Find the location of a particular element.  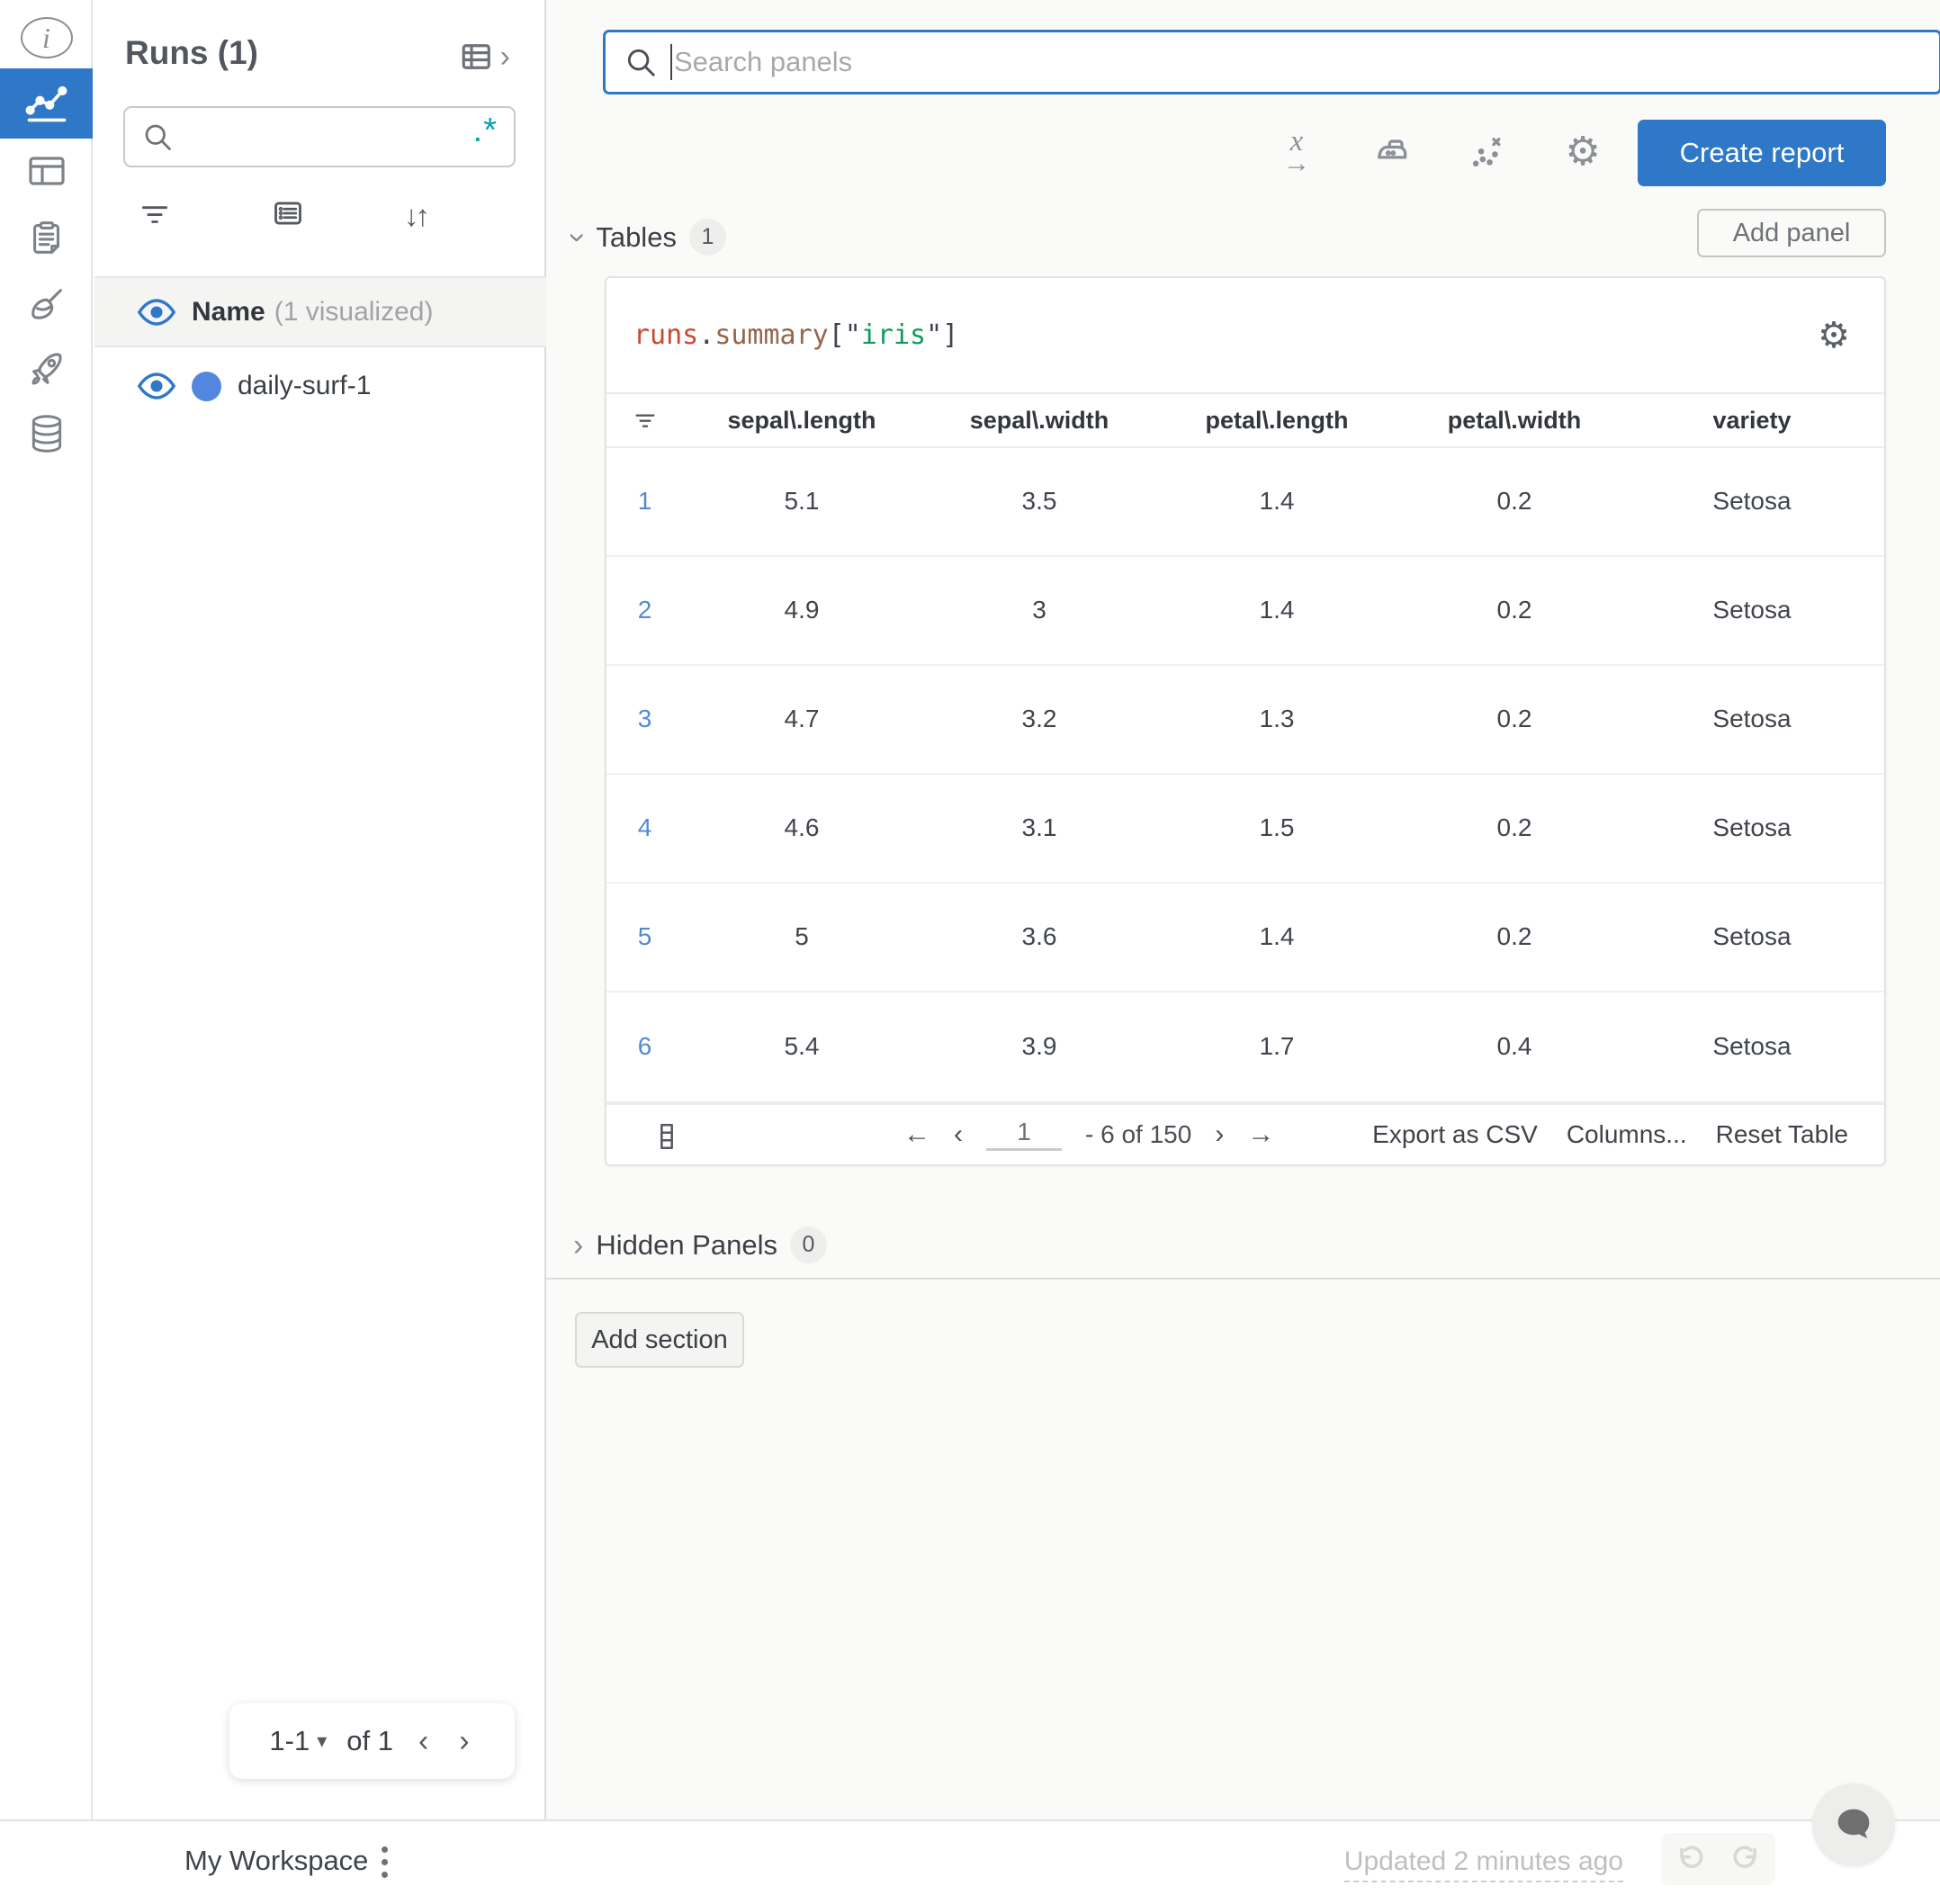

page-range: 1-1 is located at coordinates (289, 1741).